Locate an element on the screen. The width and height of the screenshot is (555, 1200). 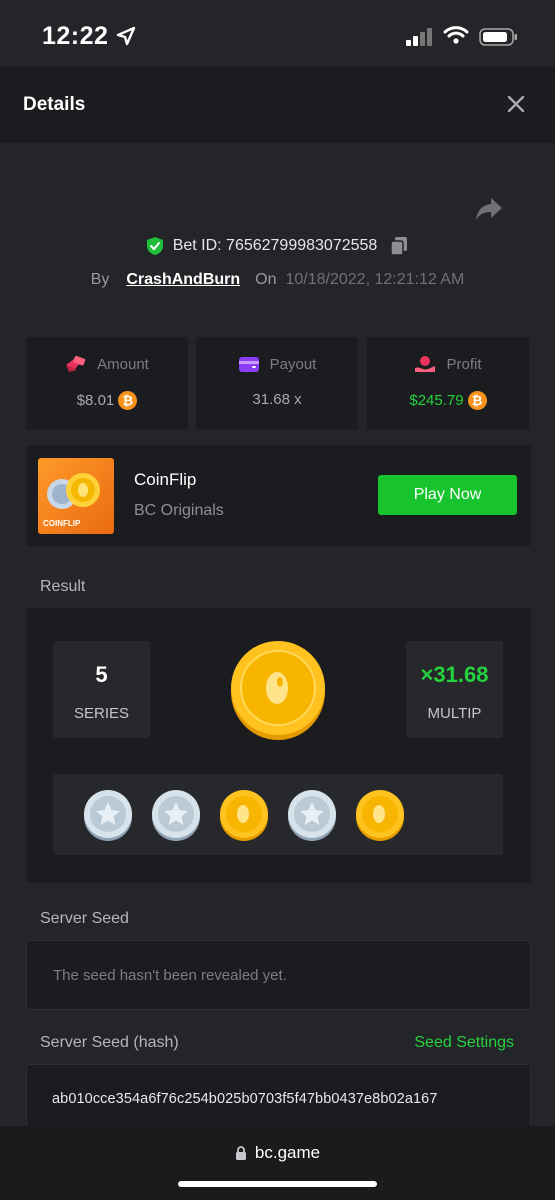
server-seed-label: Server Seed is located at coordinates (84, 918).